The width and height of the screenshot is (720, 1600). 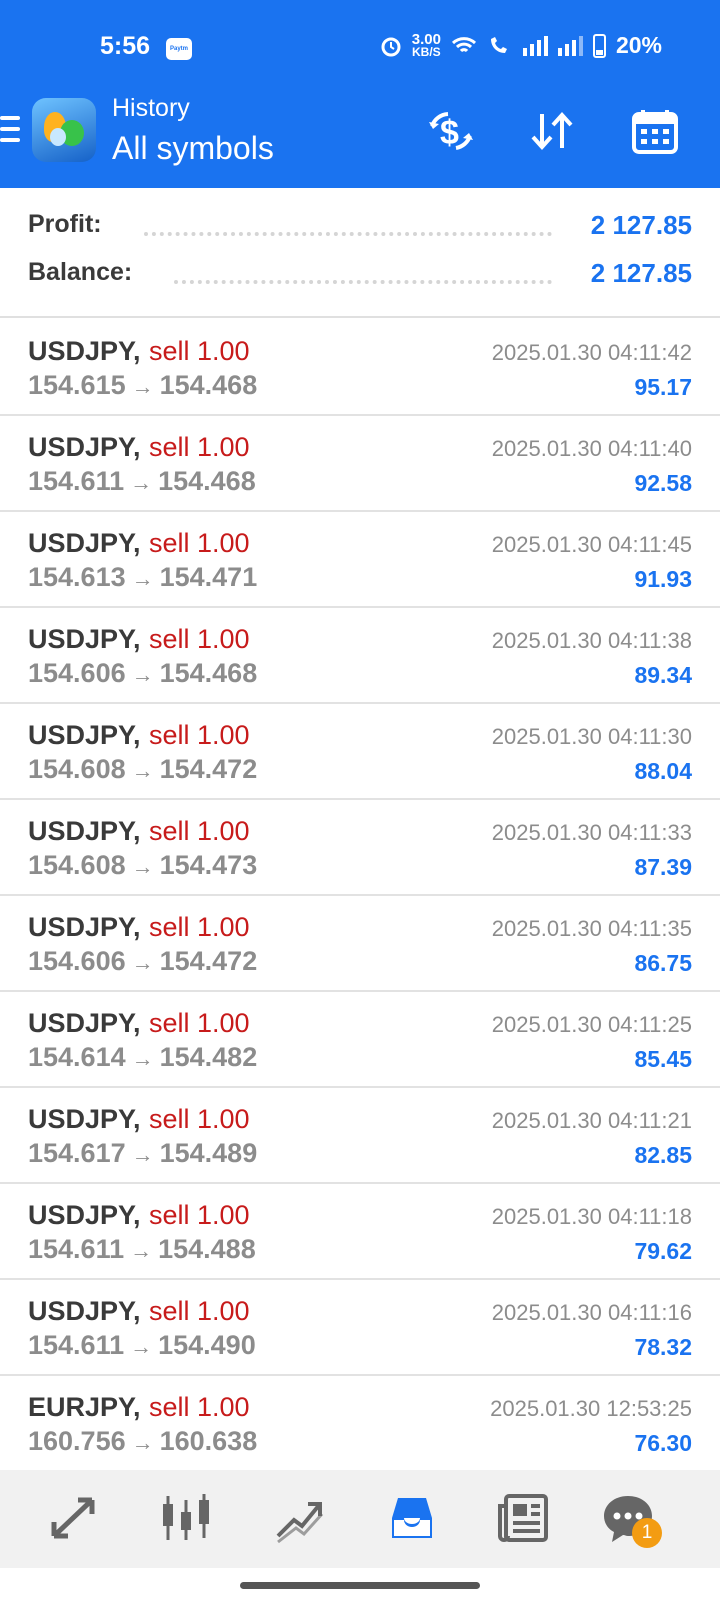 I want to click on trade-time: 2025.01.30 04:11:38, so click(x=591, y=640).